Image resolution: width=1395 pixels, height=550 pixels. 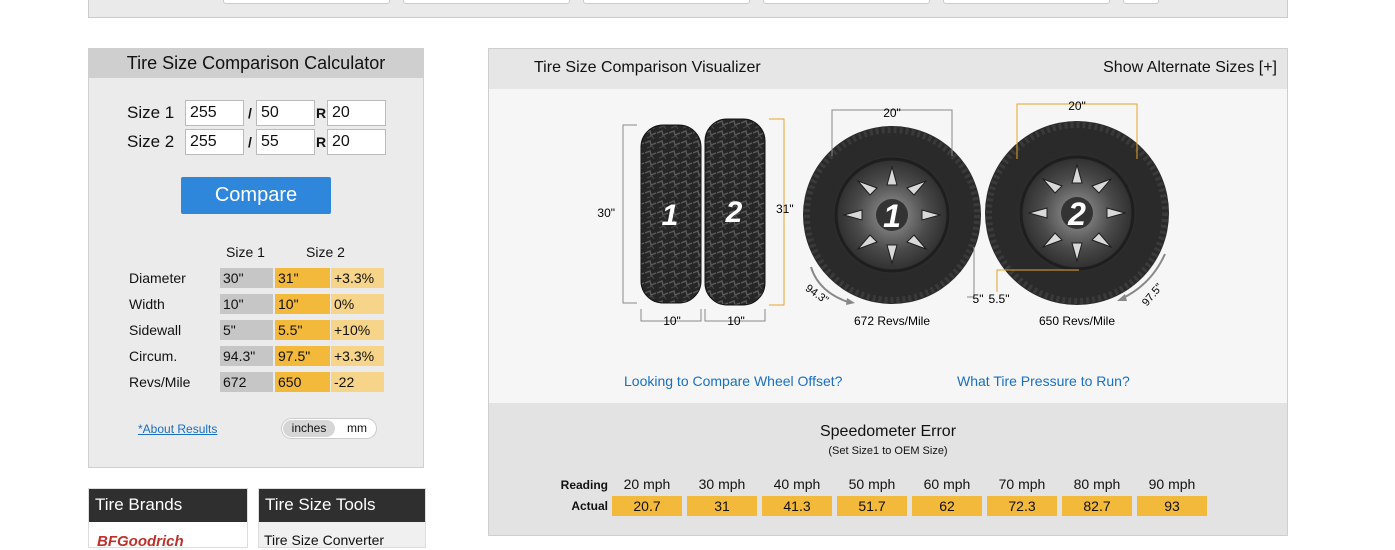 What do you see at coordinates (1097, 484) in the screenshot?
I see `reading-value: 80 mph` at bounding box center [1097, 484].